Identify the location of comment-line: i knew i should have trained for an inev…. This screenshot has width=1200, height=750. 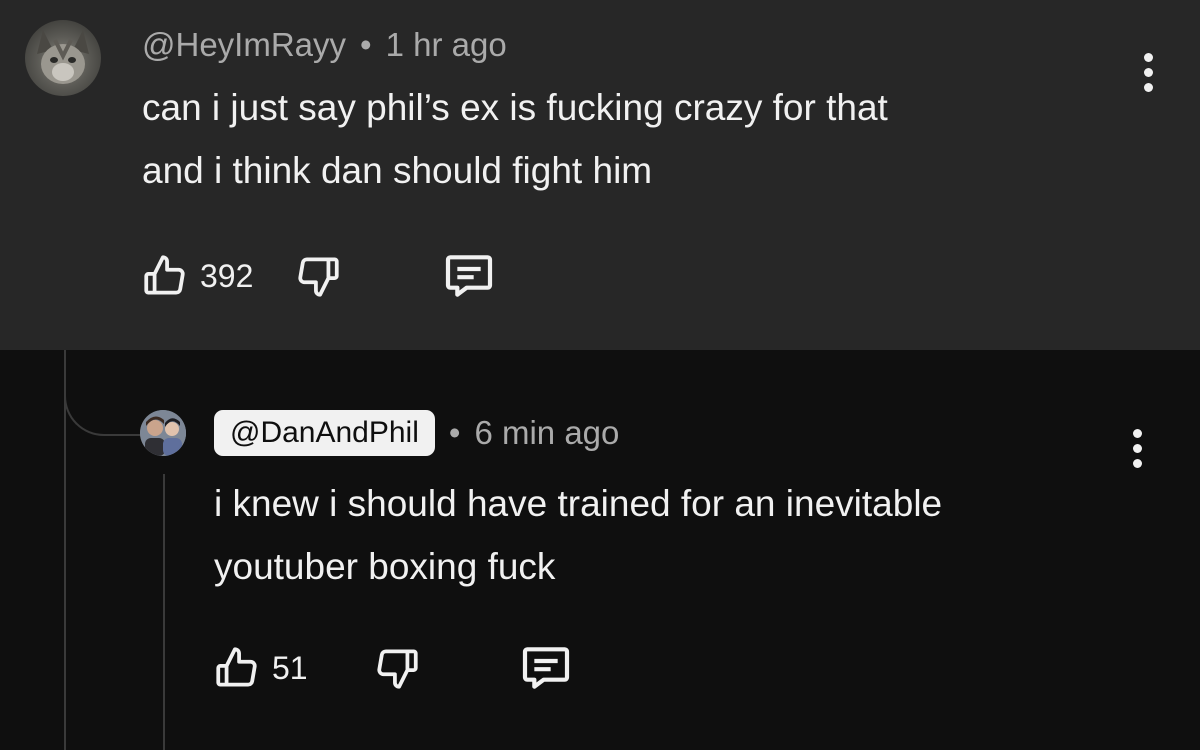
(578, 503).